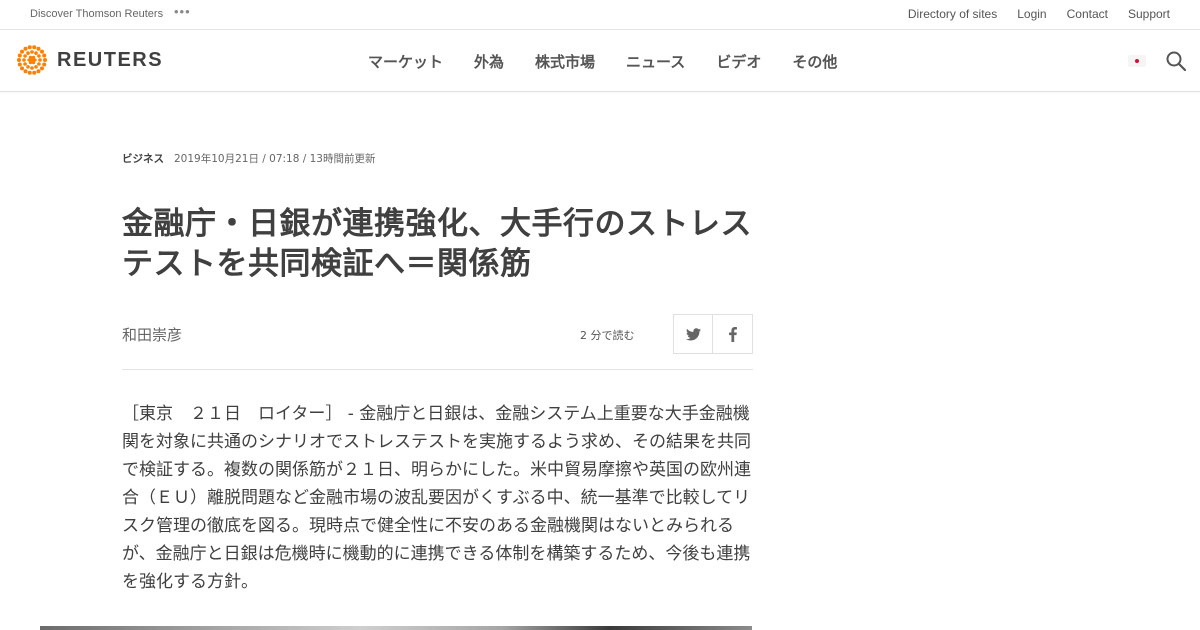  I want to click on article-meta: ビジネス 2019年10月21日 / 07:18 / 13時間前更新, so click(249, 158).